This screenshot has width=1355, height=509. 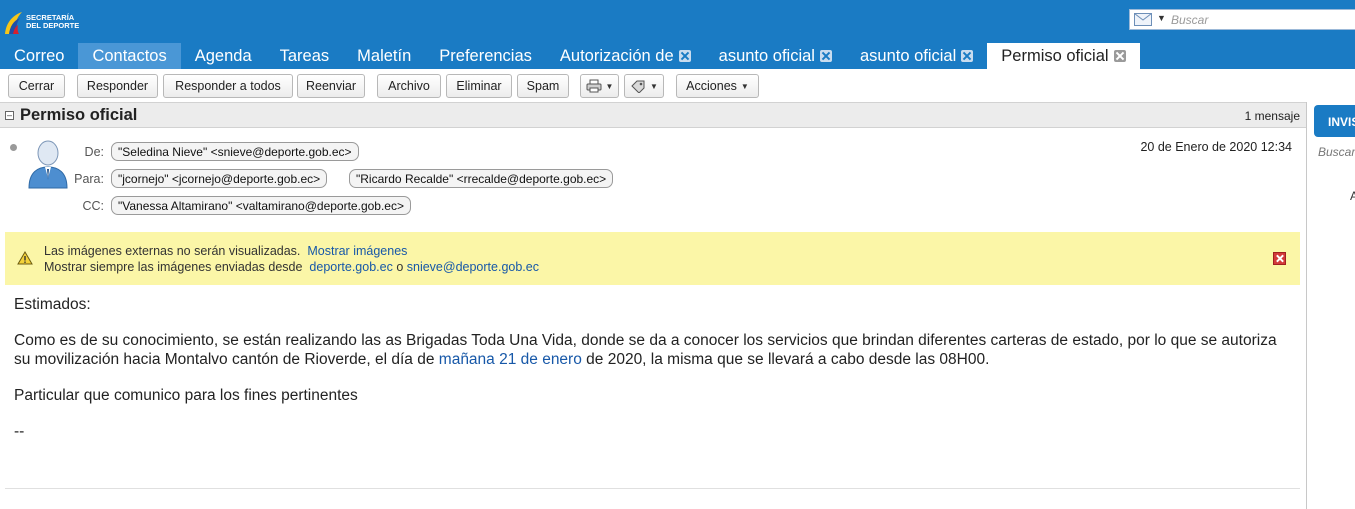 What do you see at coordinates (652, 488) in the screenshot?
I see `divider` at bounding box center [652, 488].